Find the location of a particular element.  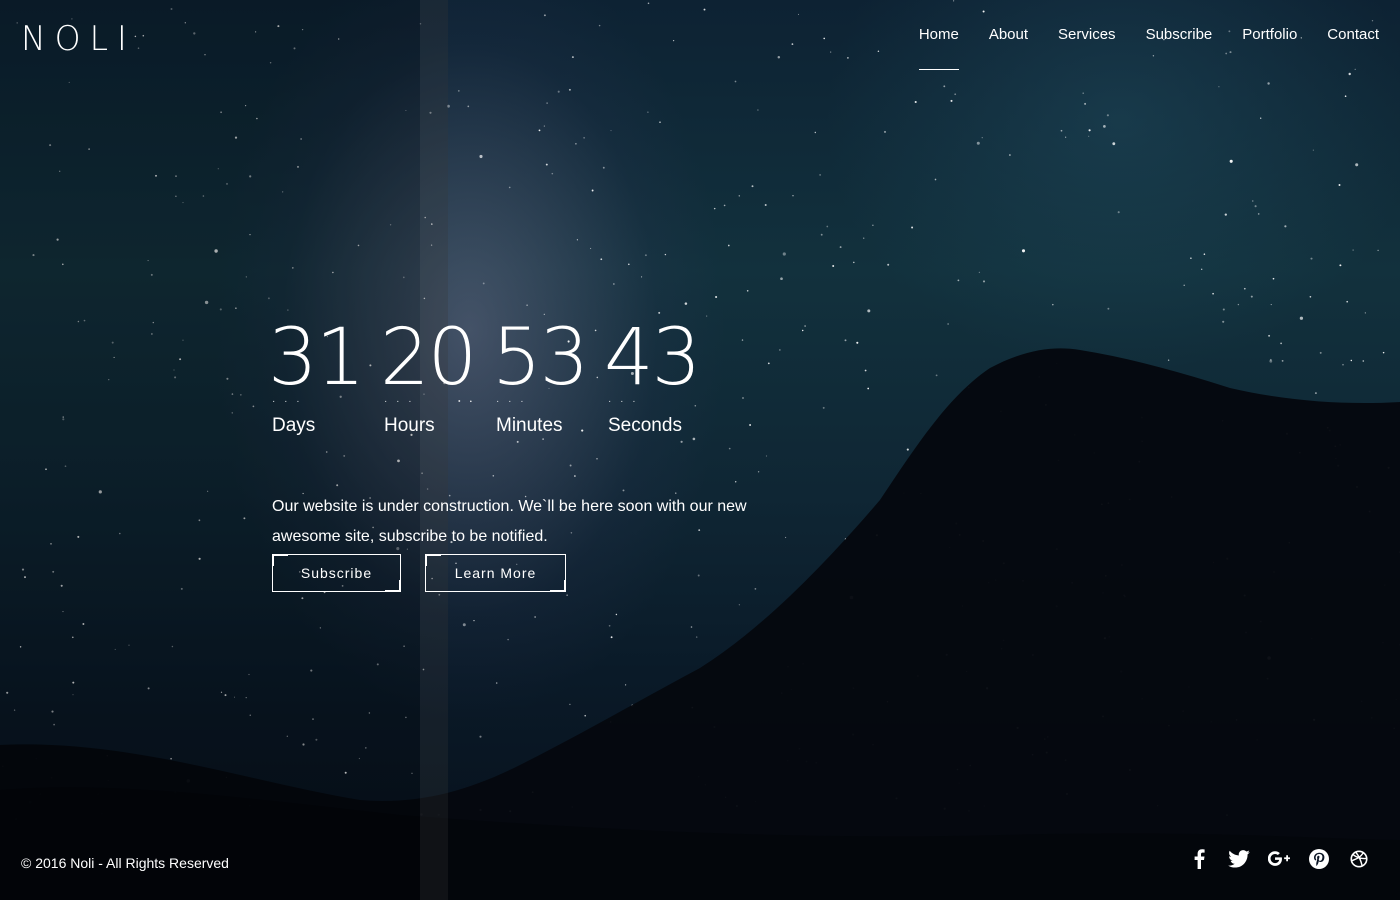

nav-services-label: Services is located at coordinates (1087, 34).